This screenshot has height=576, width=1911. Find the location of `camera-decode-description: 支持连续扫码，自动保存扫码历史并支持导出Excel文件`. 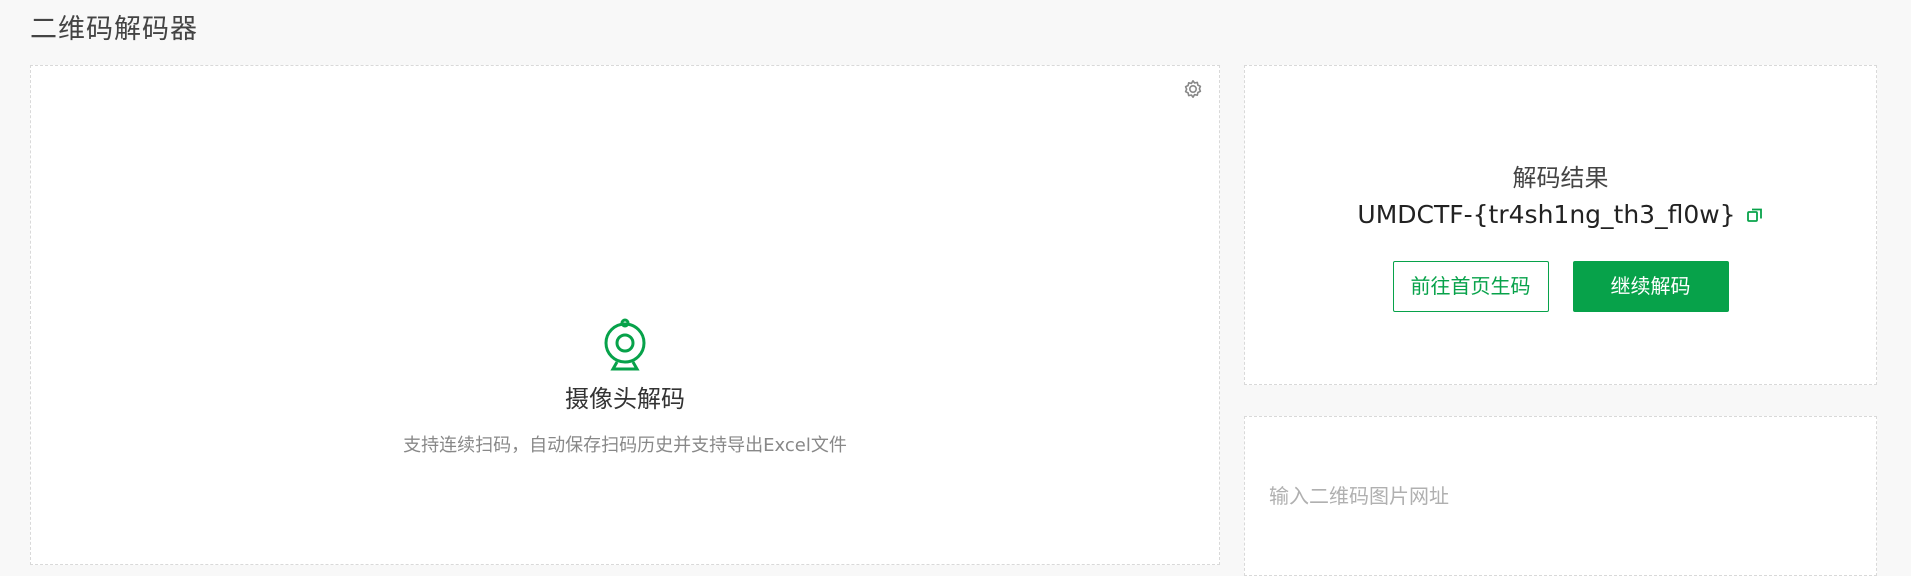

camera-decode-description: 支持连续扫码，自动保存扫码历史并支持导出Excel文件 is located at coordinates (625, 445).